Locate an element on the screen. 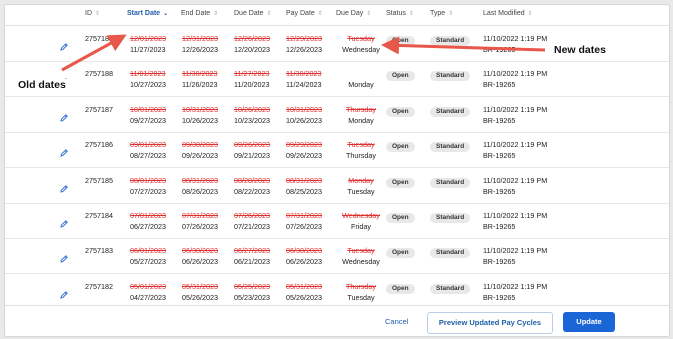 Image resolution: width=673 pixels, height=339 pixels. pay-new-value: 09/26/2023 is located at coordinates (304, 156).